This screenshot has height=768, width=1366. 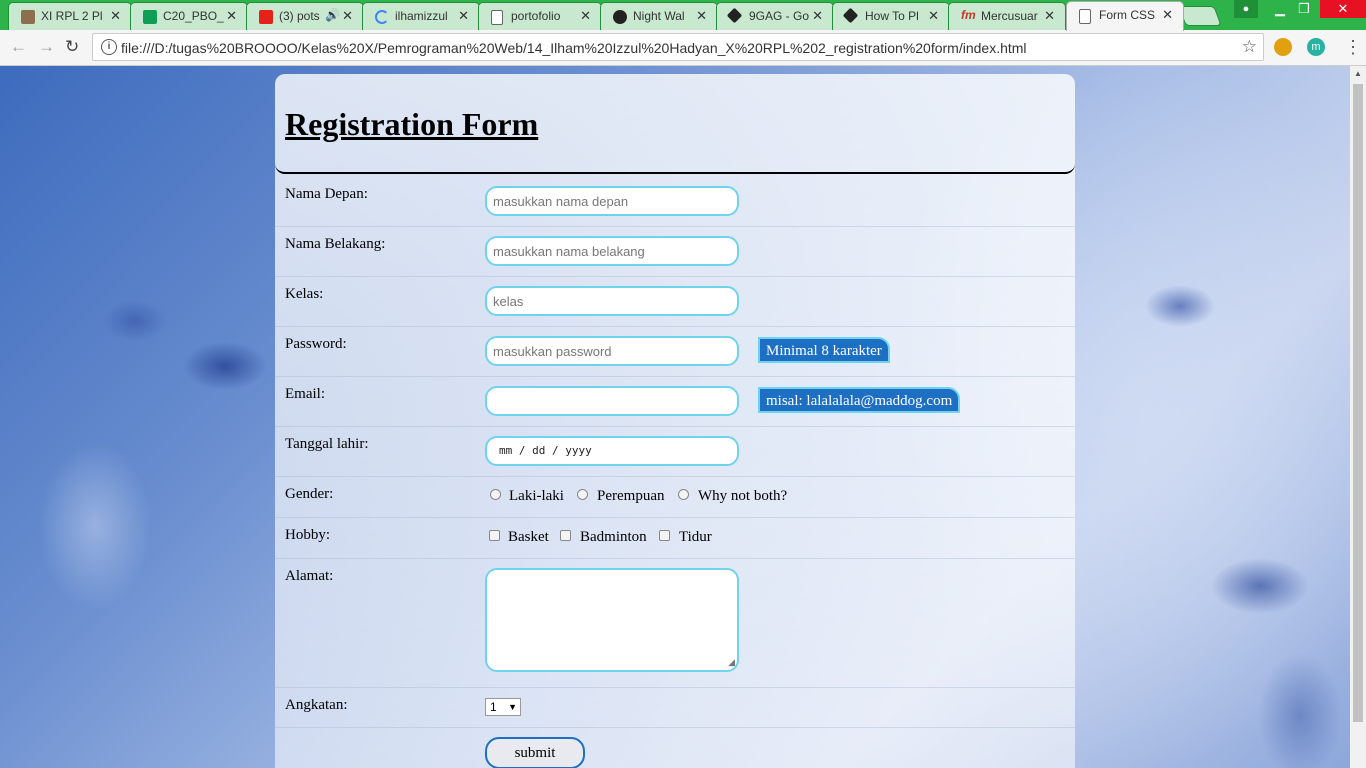 I want to click on tab-9gag: 9GAG - Go ✕, so click(x=775, y=16).